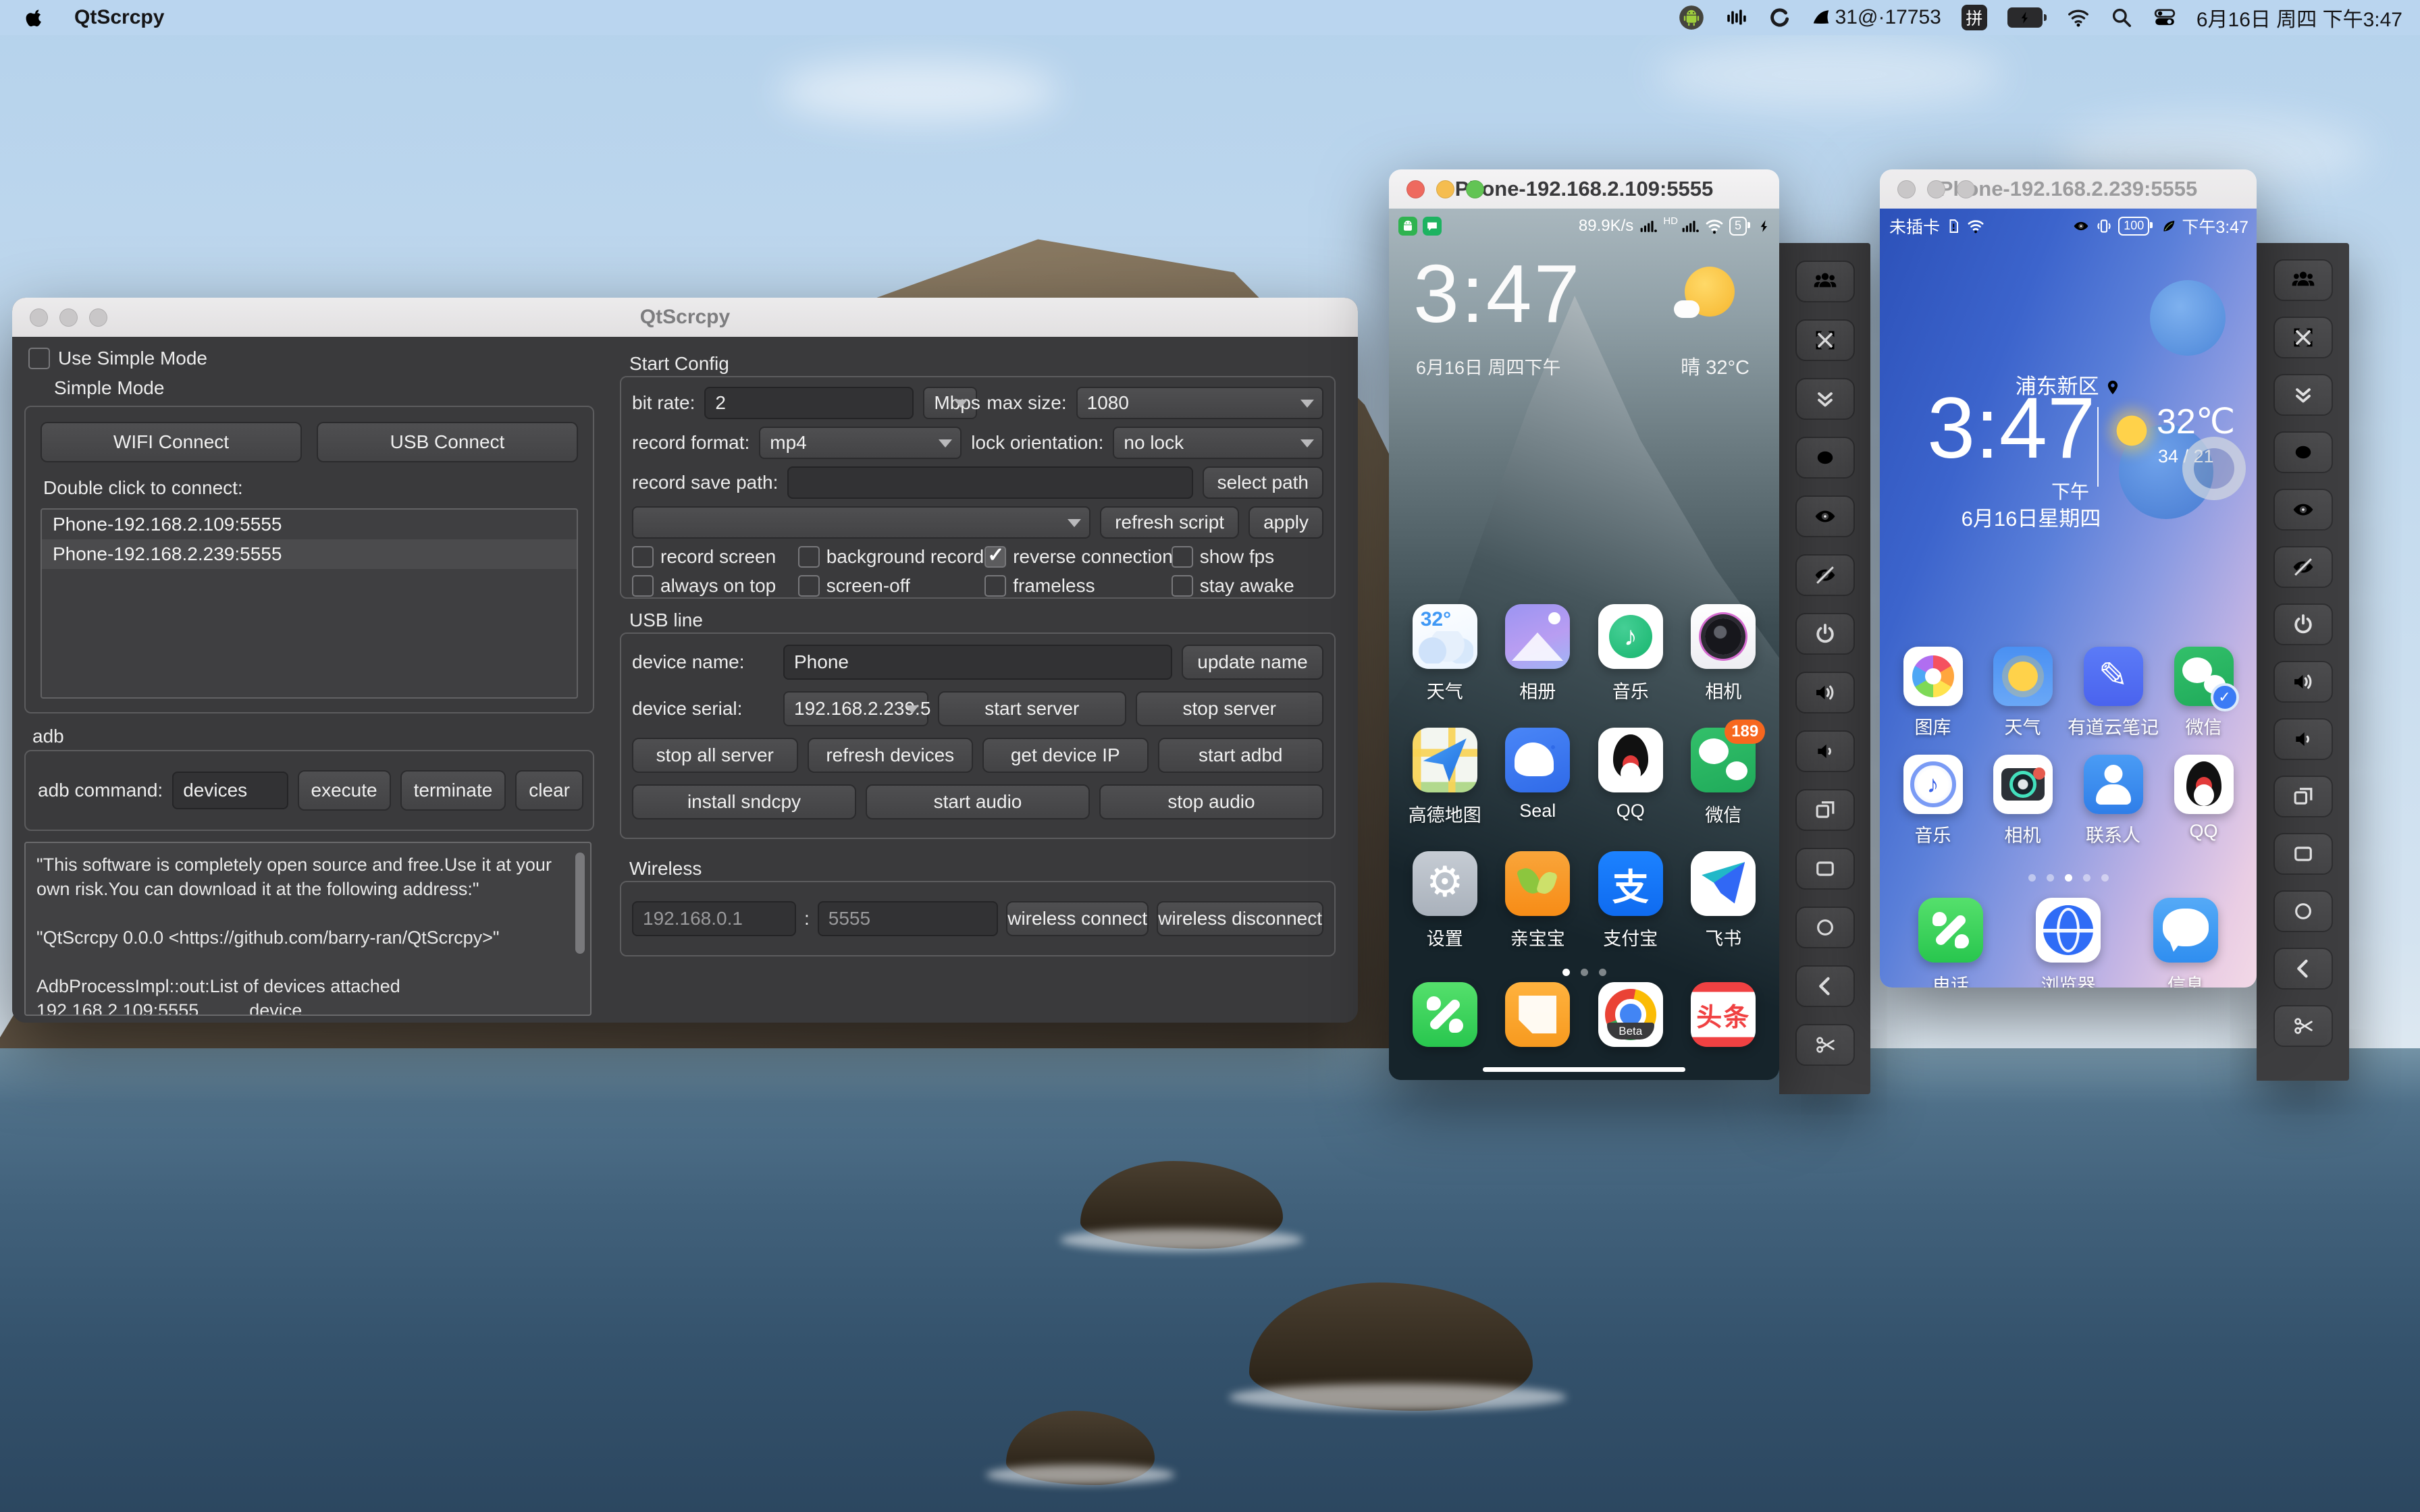  What do you see at coordinates (117, 358) in the screenshot?
I see `use-simple-mode-row: Use Simple Mode` at bounding box center [117, 358].